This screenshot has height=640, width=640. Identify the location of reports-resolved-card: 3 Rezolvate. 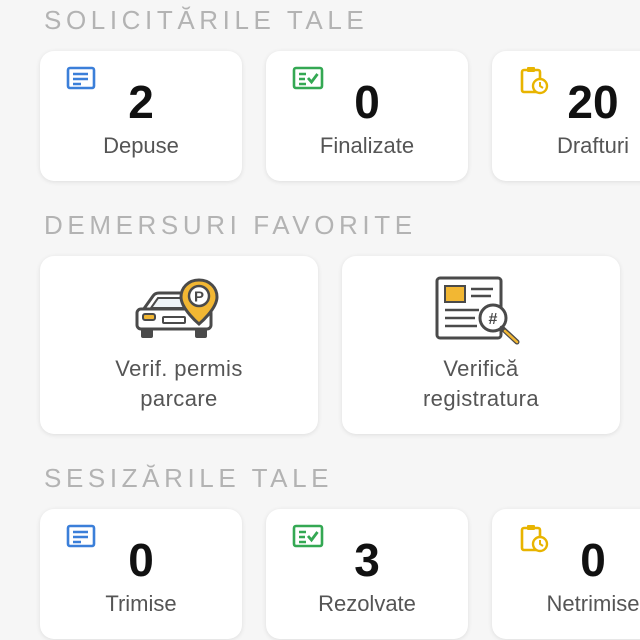
(367, 574).